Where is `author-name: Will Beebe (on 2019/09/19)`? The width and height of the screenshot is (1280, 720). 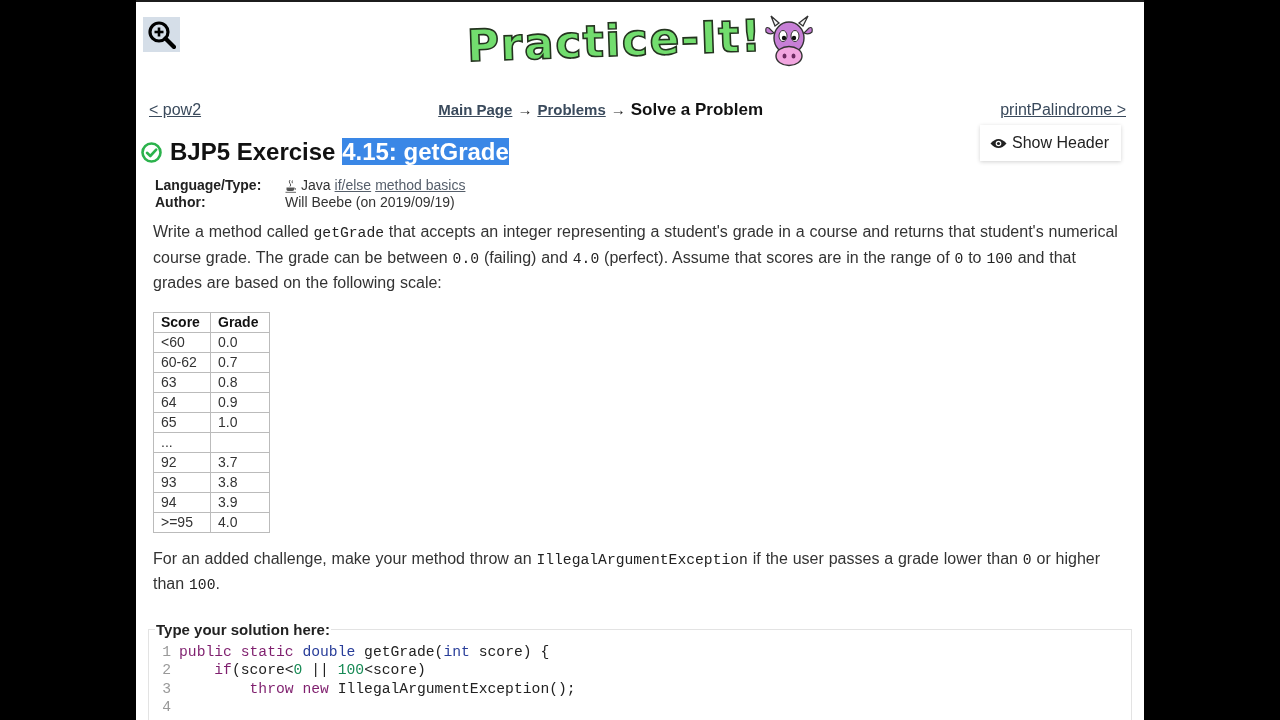
author-name: Will Beebe (on 2019/09/19) is located at coordinates (370, 202).